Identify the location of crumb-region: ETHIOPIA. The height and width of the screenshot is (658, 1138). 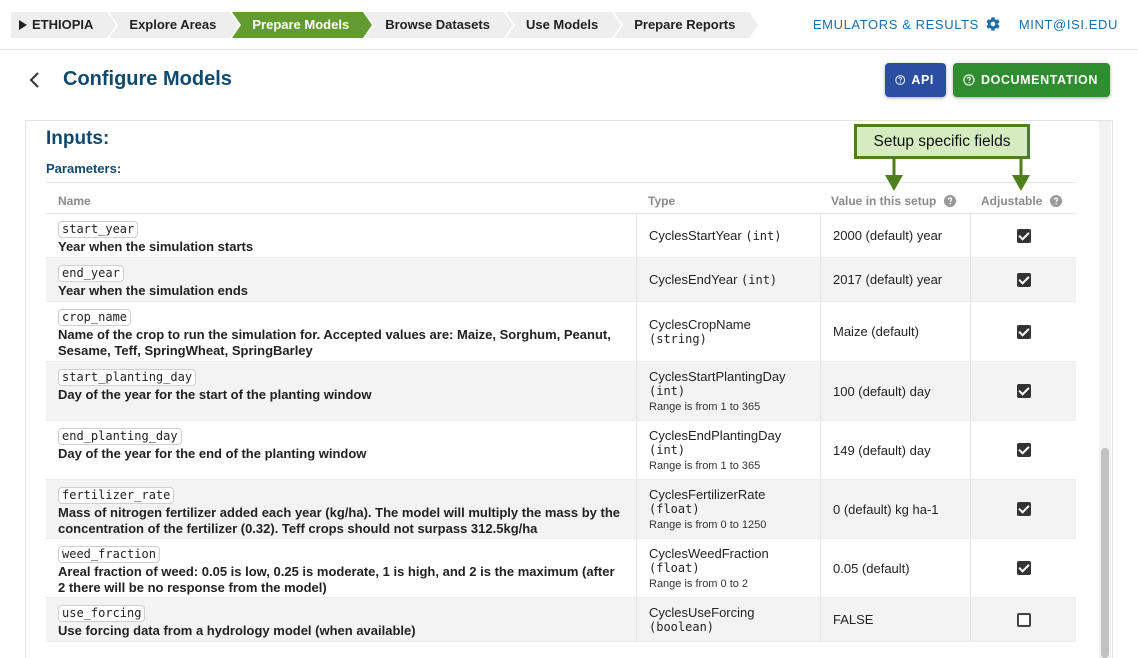
(64, 25).